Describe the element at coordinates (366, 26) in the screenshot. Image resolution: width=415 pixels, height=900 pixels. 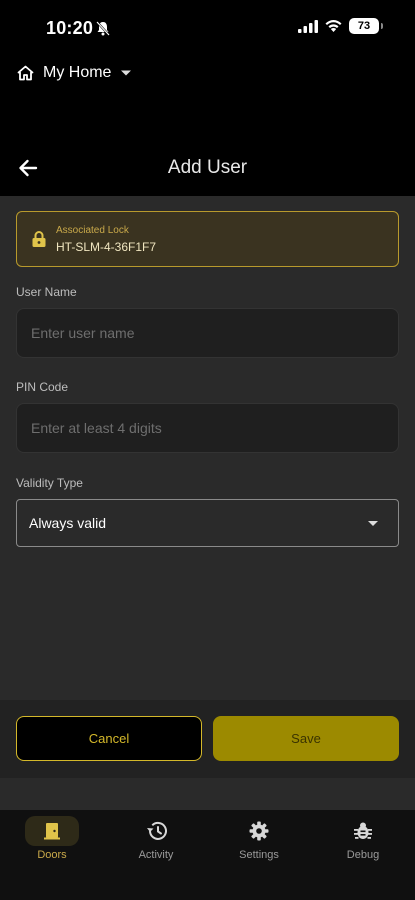
I see `battery-indicator: 73` at that location.